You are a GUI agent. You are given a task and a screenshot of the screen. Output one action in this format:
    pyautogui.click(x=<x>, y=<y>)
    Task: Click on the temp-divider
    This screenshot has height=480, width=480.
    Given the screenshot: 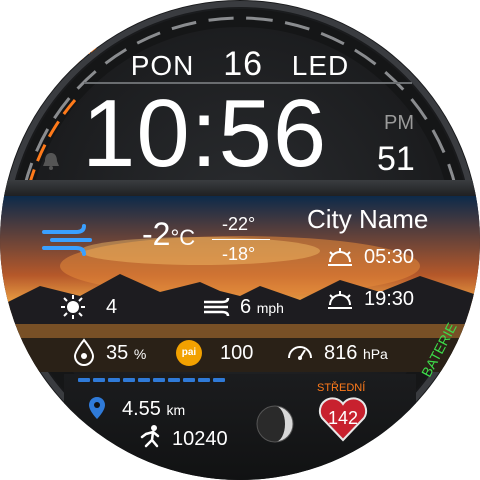 What is the action you would take?
    pyautogui.click(x=241, y=239)
    